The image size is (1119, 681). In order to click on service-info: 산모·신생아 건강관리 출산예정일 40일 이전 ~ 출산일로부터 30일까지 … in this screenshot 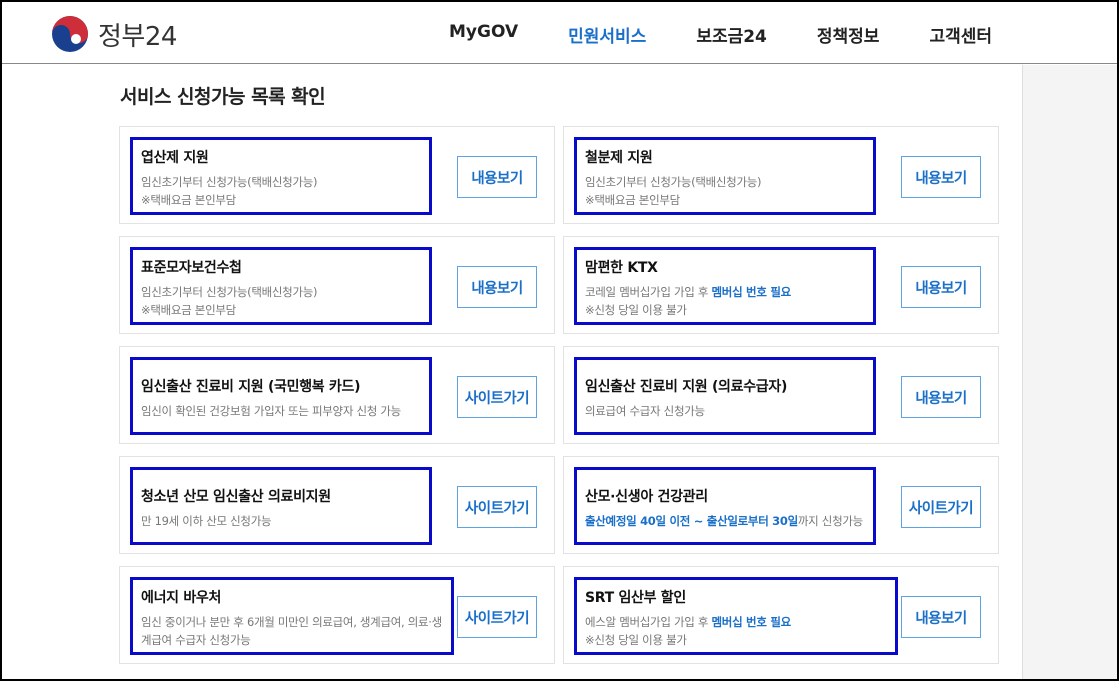, I will do `click(725, 506)`.